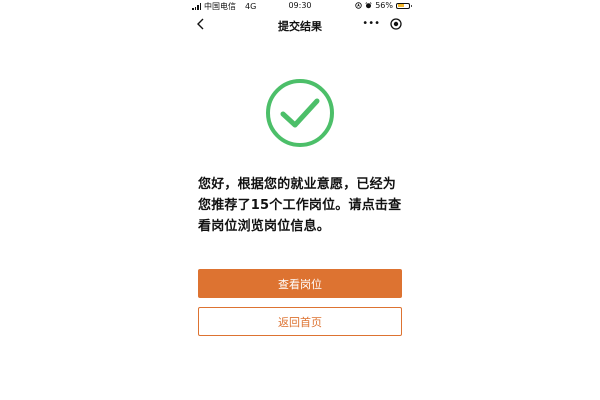 The image size is (600, 400). Describe the element at coordinates (300, 283) in the screenshot. I see `view-jobs-button: 查看岗位` at that location.